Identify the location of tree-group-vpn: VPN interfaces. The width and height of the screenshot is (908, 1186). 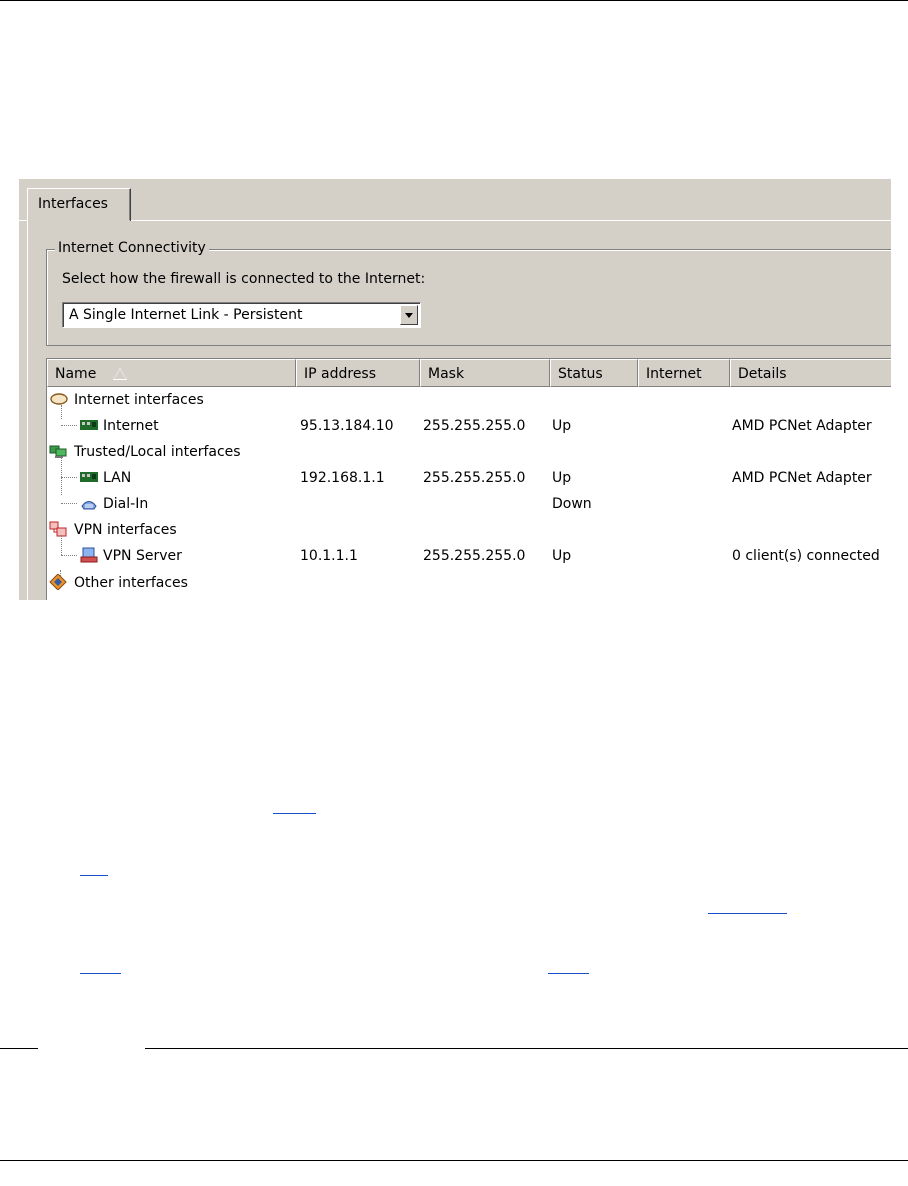
(469, 530).